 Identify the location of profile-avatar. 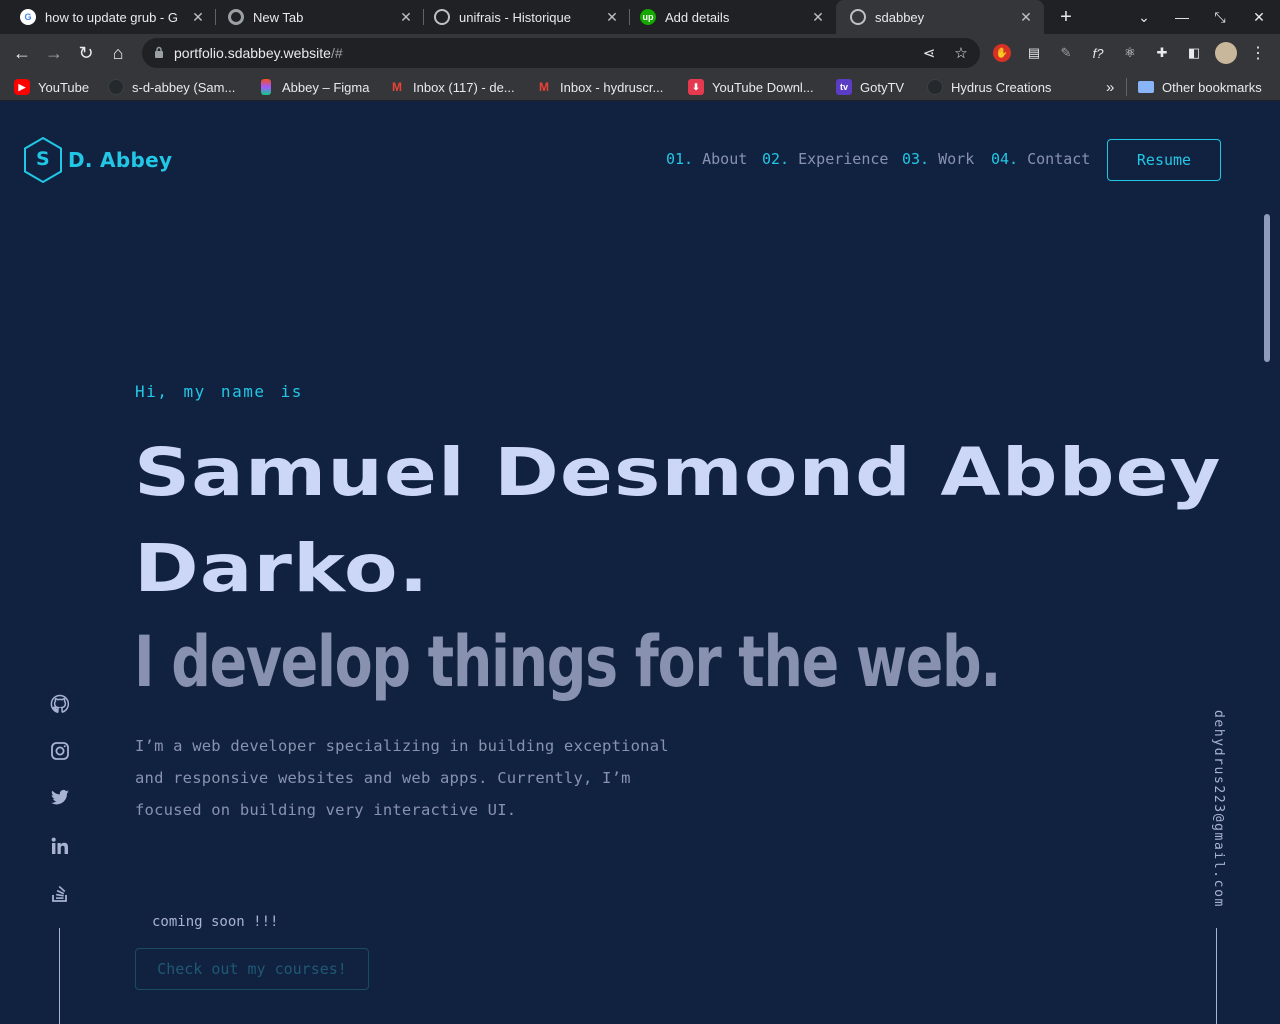
(1226, 53).